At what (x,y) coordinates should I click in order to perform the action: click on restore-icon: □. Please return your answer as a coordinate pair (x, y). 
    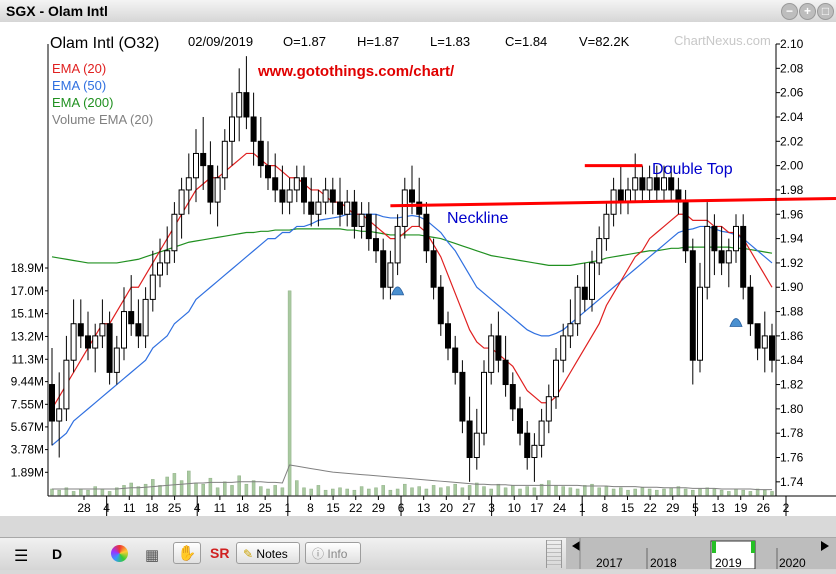
    Looking at the image, I should click on (825, 11).